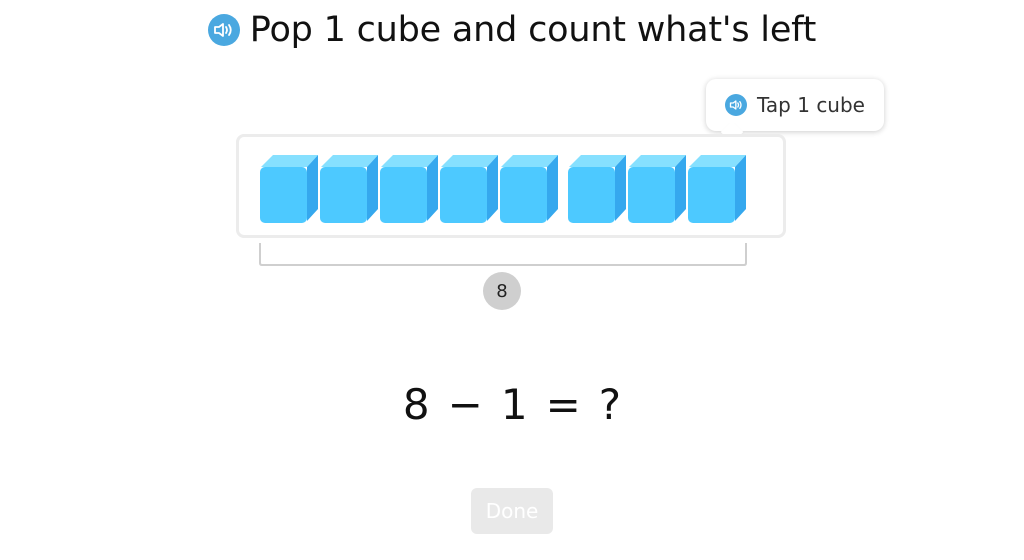 This screenshot has width=1024, height=560. What do you see at coordinates (465, 404) in the screenshot?
I see `equation-operator: −` at bounding box center [465, 404].